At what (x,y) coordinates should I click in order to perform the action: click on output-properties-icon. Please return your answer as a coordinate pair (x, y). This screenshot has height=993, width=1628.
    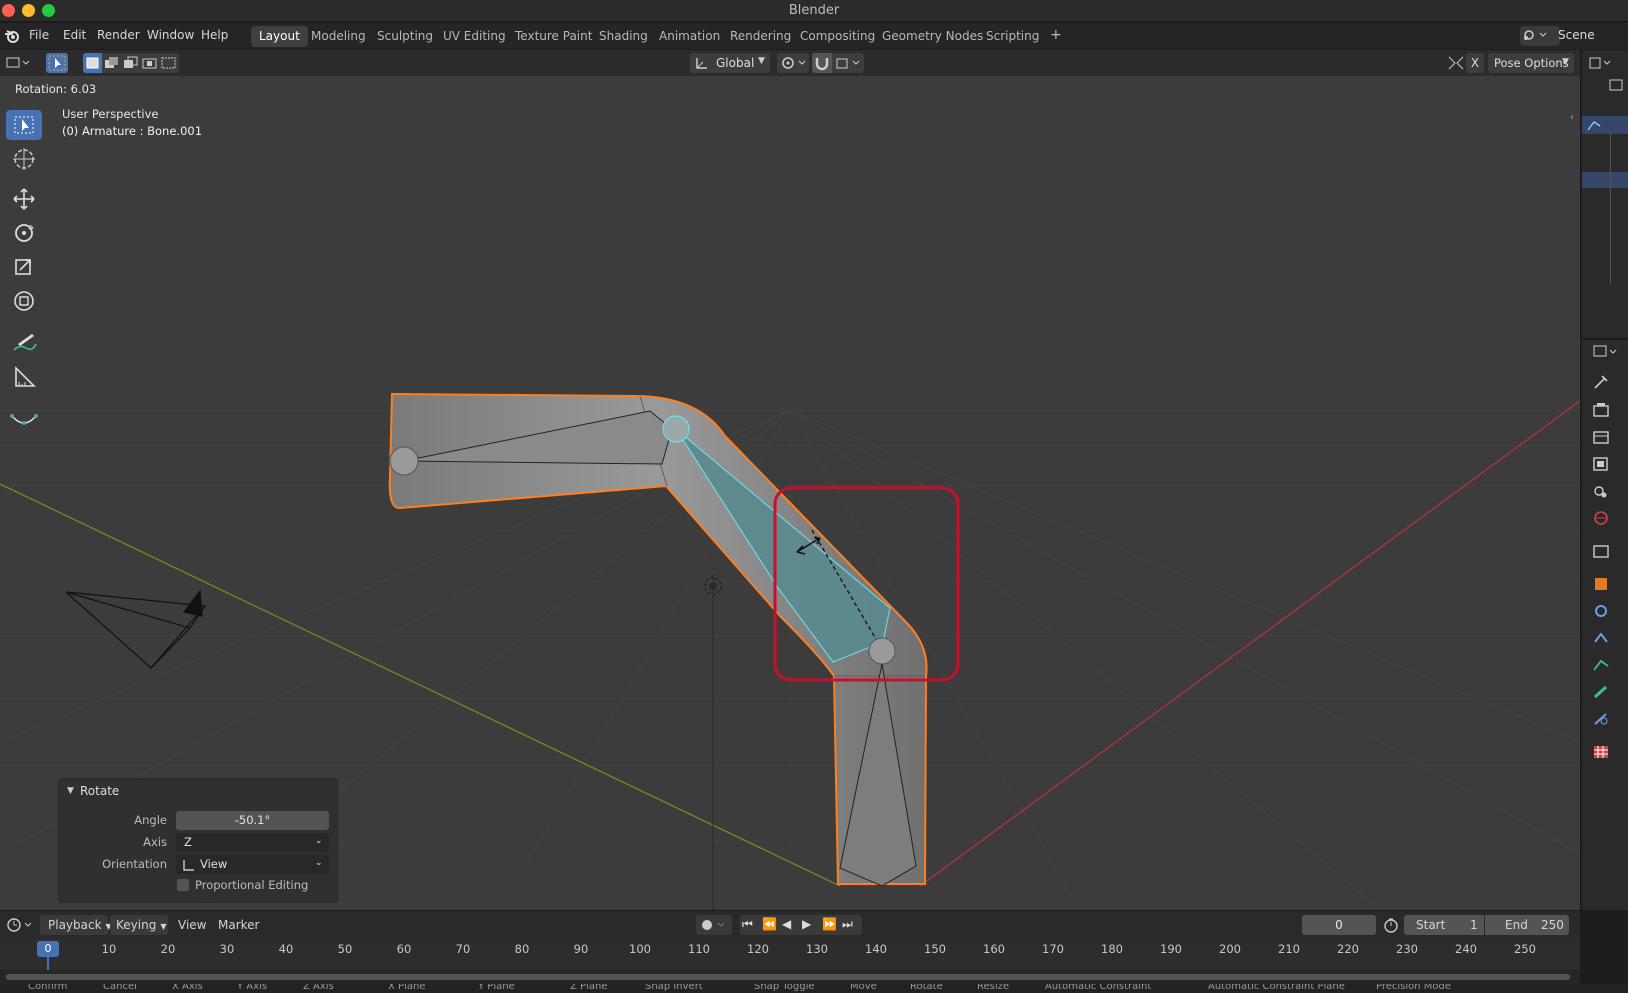
    Looking at the image, I should click on (1601, 437).